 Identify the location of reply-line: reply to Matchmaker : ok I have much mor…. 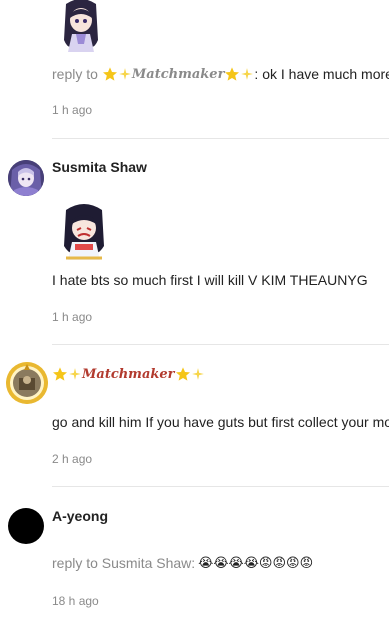
(220, 74).